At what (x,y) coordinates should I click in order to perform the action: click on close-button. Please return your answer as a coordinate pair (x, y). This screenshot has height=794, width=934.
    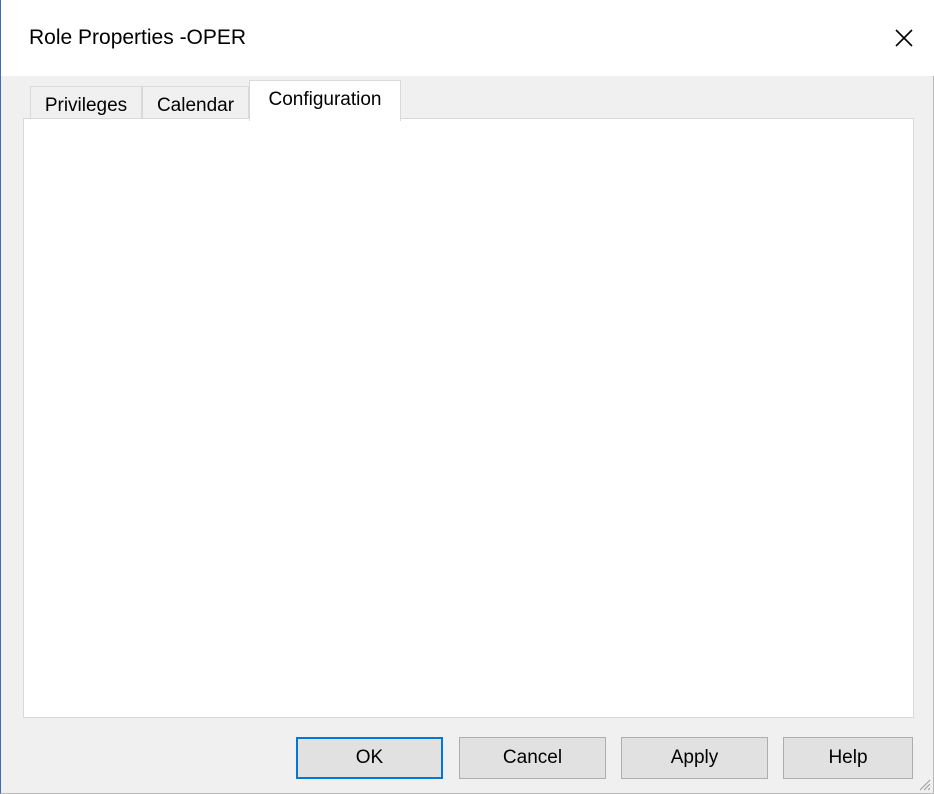
    Looking at the image, I should click on (904, 38).